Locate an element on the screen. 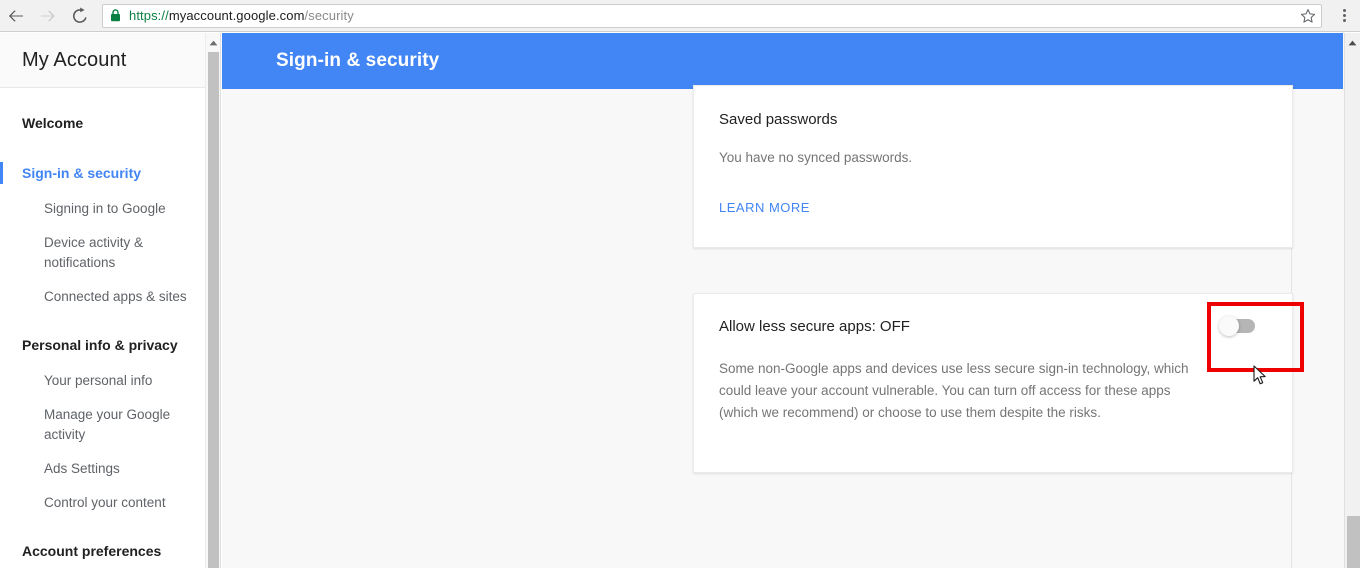  sidebar-item-connected-apps: Connected apps & sites is located at coordinates (110, 297).